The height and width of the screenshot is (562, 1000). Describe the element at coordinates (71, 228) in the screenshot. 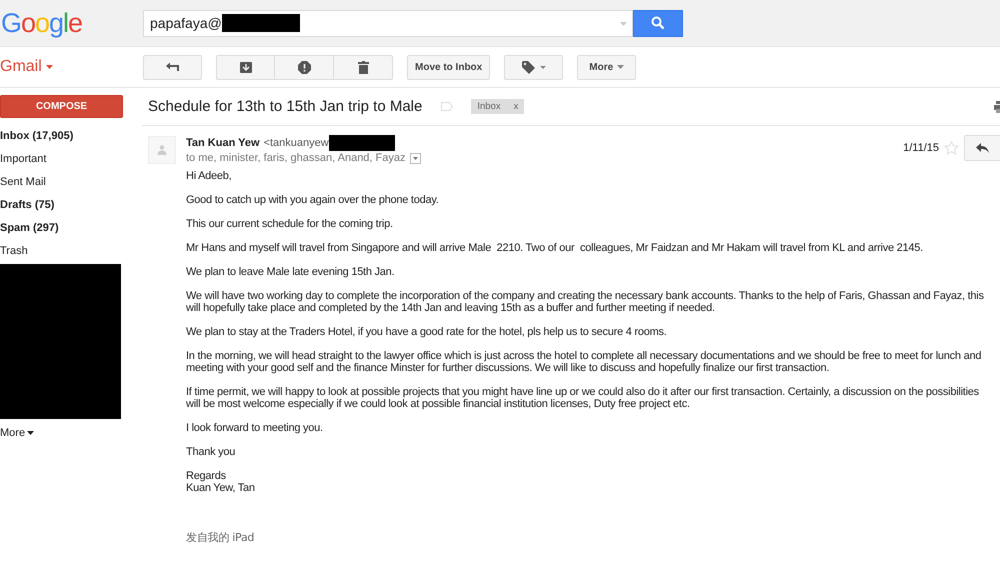

I see `folder-link: Spam (297)` at that location.